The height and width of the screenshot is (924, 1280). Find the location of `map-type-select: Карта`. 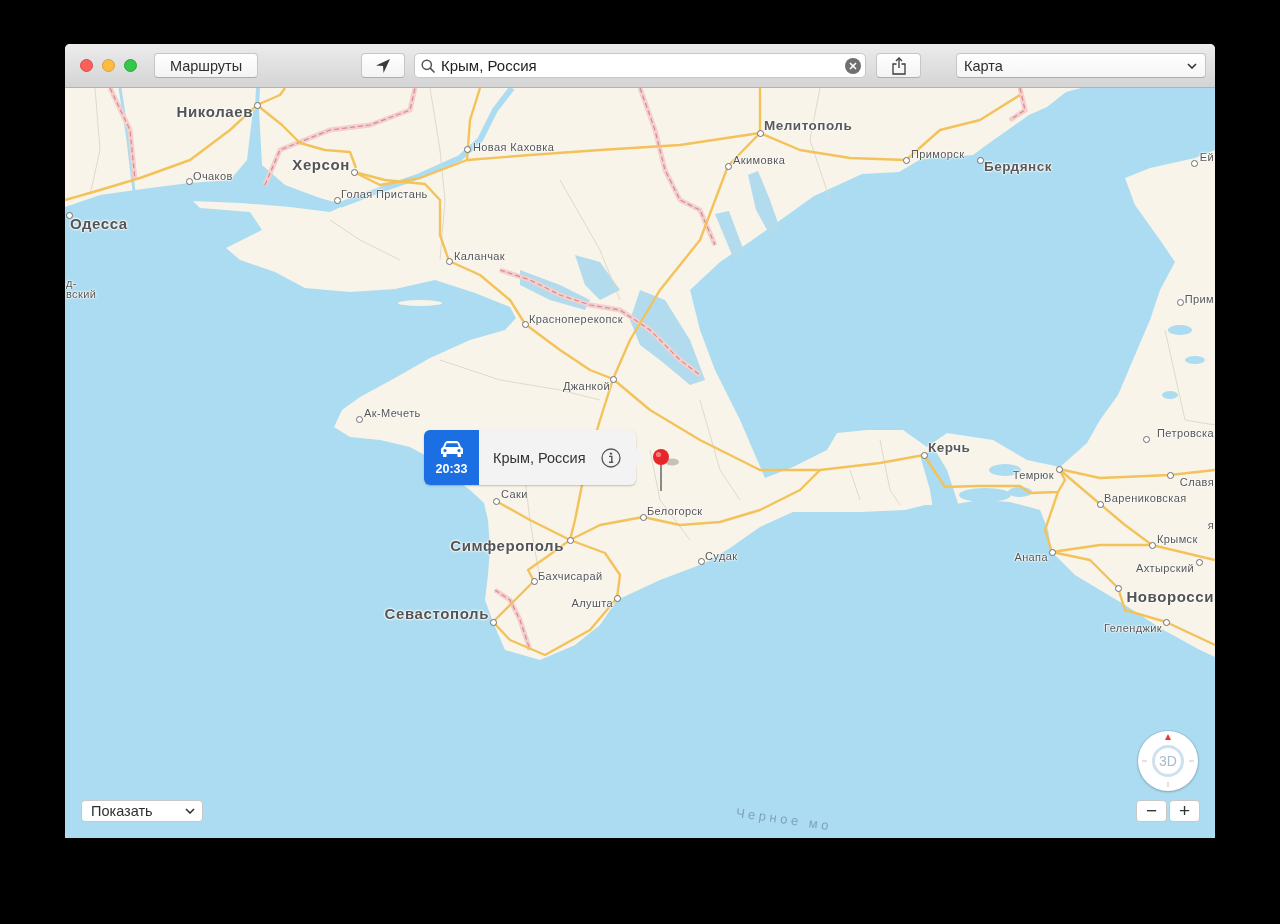

map-type-select: Карта is located at coordinates (1081, 65).